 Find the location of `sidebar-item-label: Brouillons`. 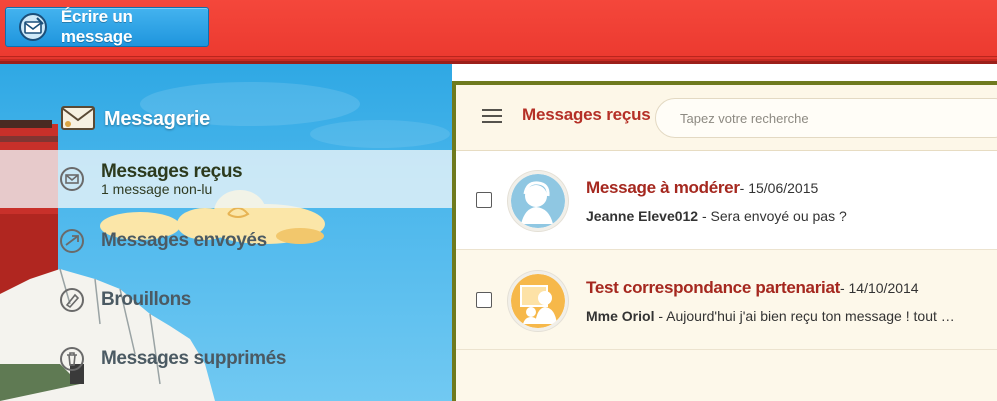

sidebar-item-label: Brouillons is located at coordinates (146, 299).